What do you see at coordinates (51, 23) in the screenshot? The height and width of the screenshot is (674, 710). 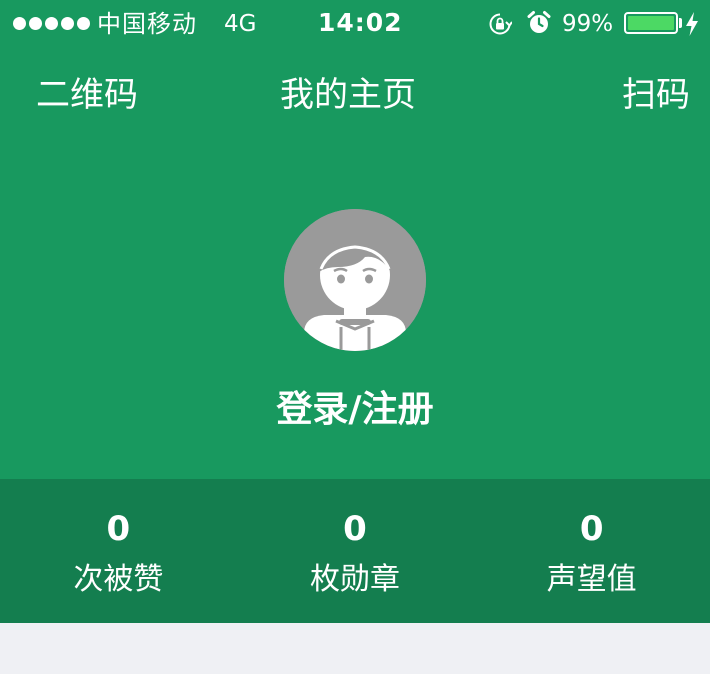 I see `signal-dots-icon` at bounding box center [51, 23].